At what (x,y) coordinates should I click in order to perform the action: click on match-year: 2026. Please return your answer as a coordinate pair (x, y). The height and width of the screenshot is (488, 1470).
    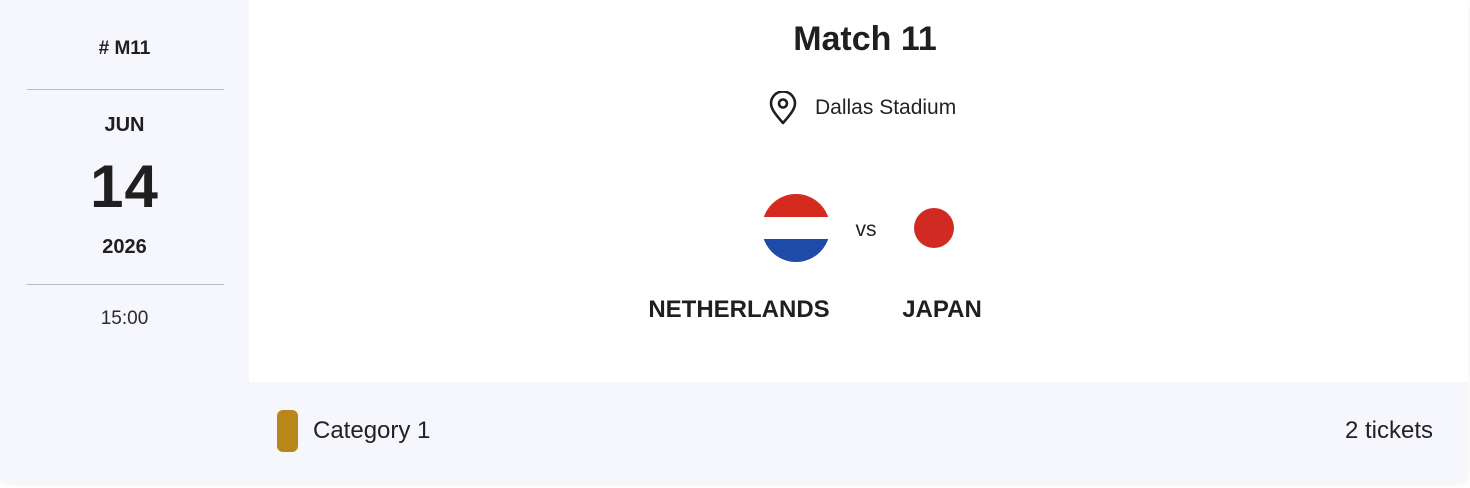
    Looking at the image, I should click on (124, 247).